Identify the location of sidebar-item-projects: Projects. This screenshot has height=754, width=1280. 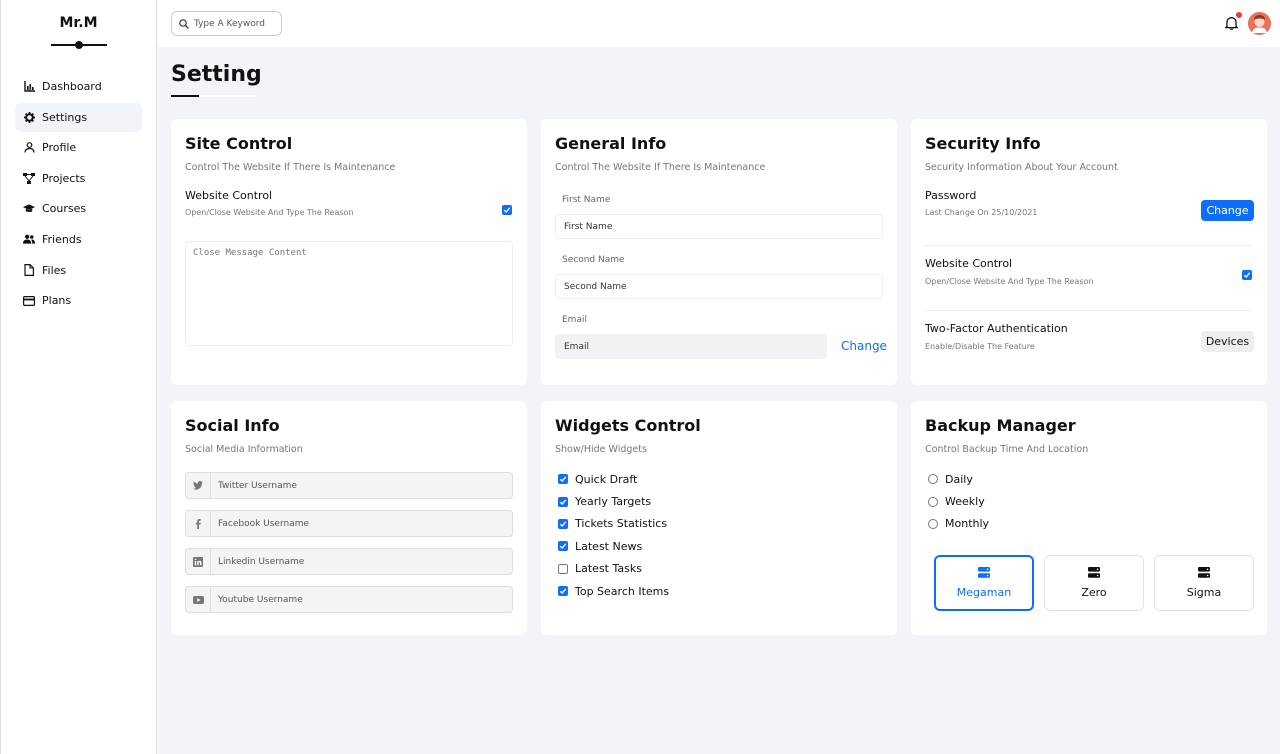
(78, 178).